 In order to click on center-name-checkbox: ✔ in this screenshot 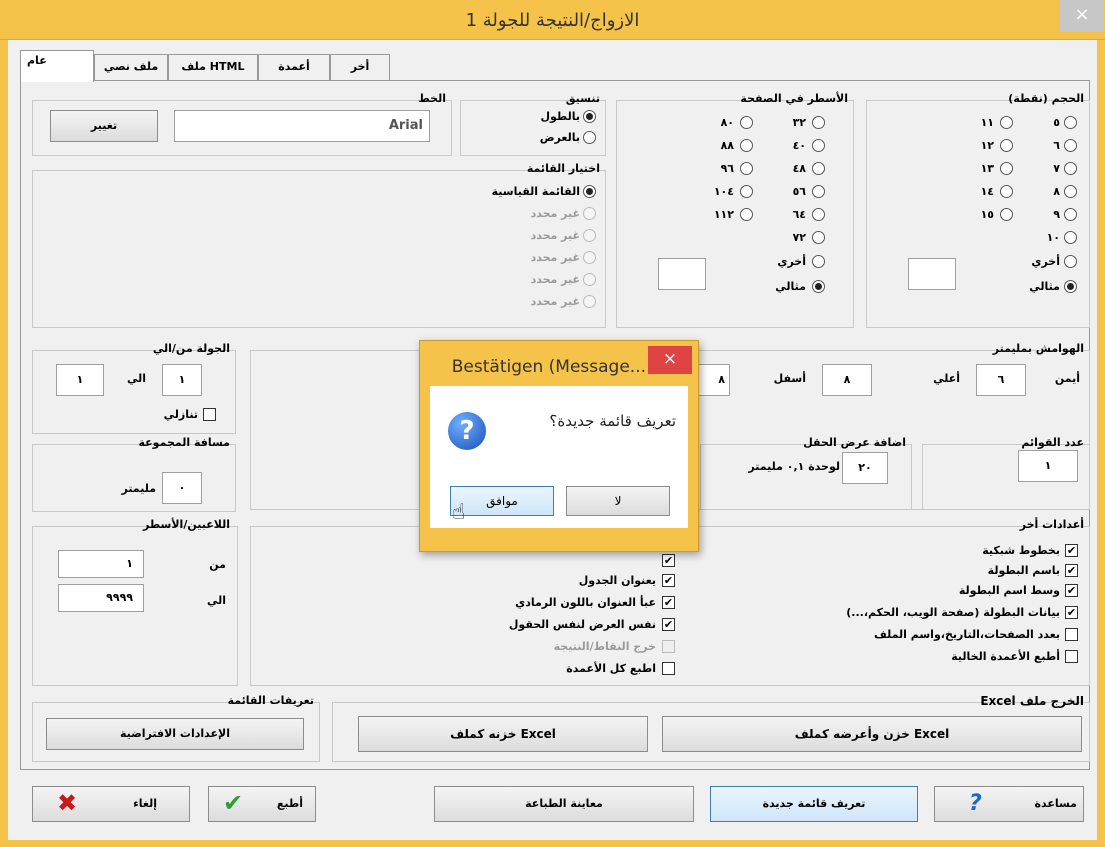, I will do `click(1071, 590)`.